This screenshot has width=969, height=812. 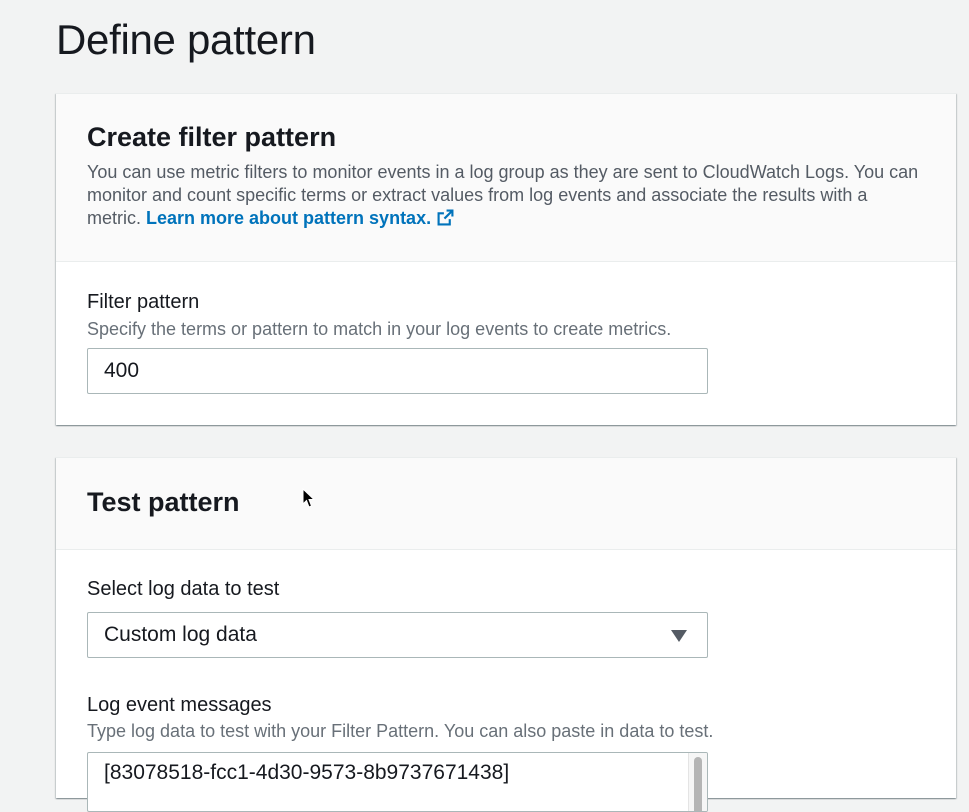 What do you see at coordinates (397, 371) in the screenshot?
I see `filter-pattern-input` at bounding box center [397, 371].